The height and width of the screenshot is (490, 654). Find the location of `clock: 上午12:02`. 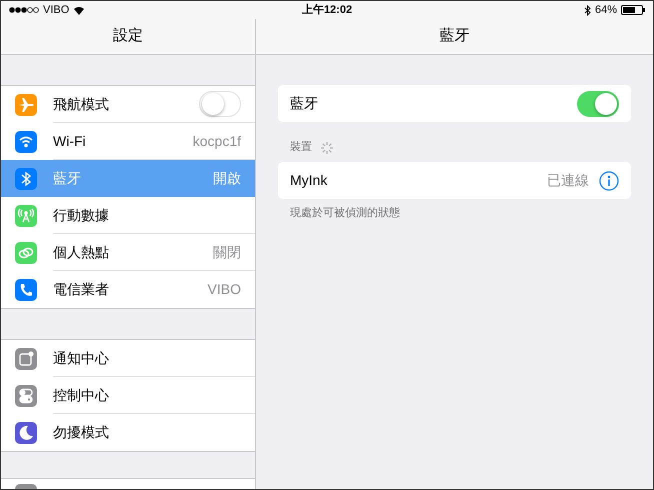

clock: 上午12:02 is located at coordinates (327, 10).